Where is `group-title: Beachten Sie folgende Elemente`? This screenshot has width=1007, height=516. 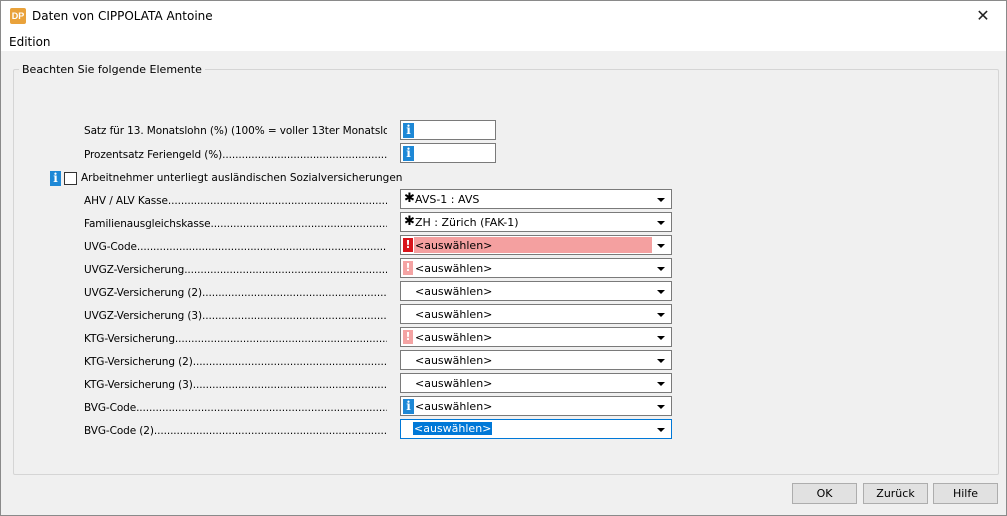 group-title: Beachten Sie folgende Elemente is located at coordinates (112, 69).